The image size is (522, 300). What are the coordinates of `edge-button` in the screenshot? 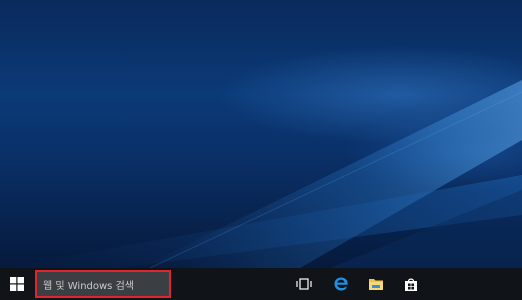 It's located at (341, 284).